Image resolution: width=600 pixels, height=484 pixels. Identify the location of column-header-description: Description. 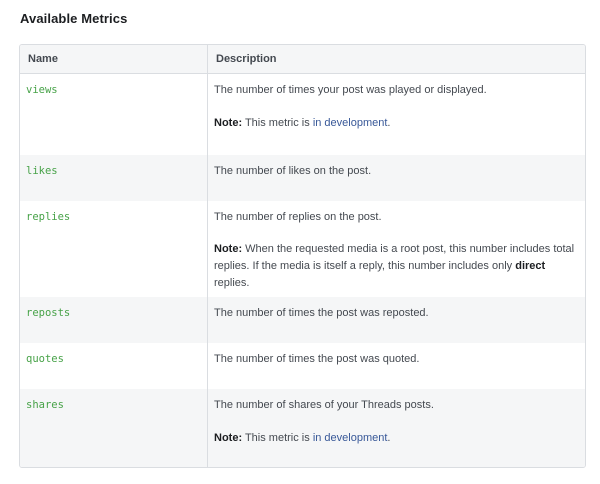
(396, 59).